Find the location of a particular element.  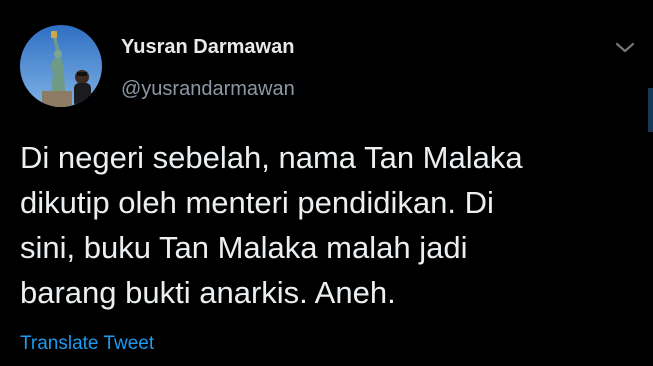

tweet-text-line: barang bukti anarkis. Aneh. is located at coordinates (208, 292).